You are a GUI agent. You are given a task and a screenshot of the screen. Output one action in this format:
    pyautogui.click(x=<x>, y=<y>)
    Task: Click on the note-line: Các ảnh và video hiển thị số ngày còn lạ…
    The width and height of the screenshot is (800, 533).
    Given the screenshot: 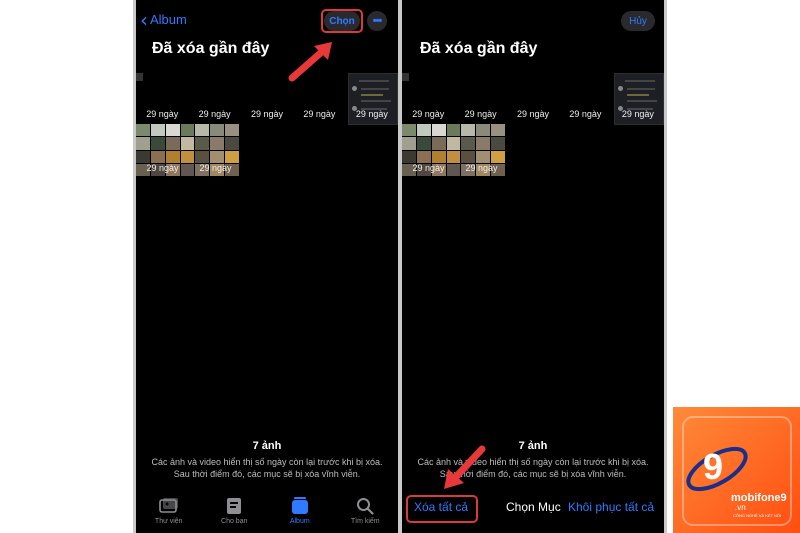 What is the action you would take?
    pyautogui.click(x=267, y=462)
    